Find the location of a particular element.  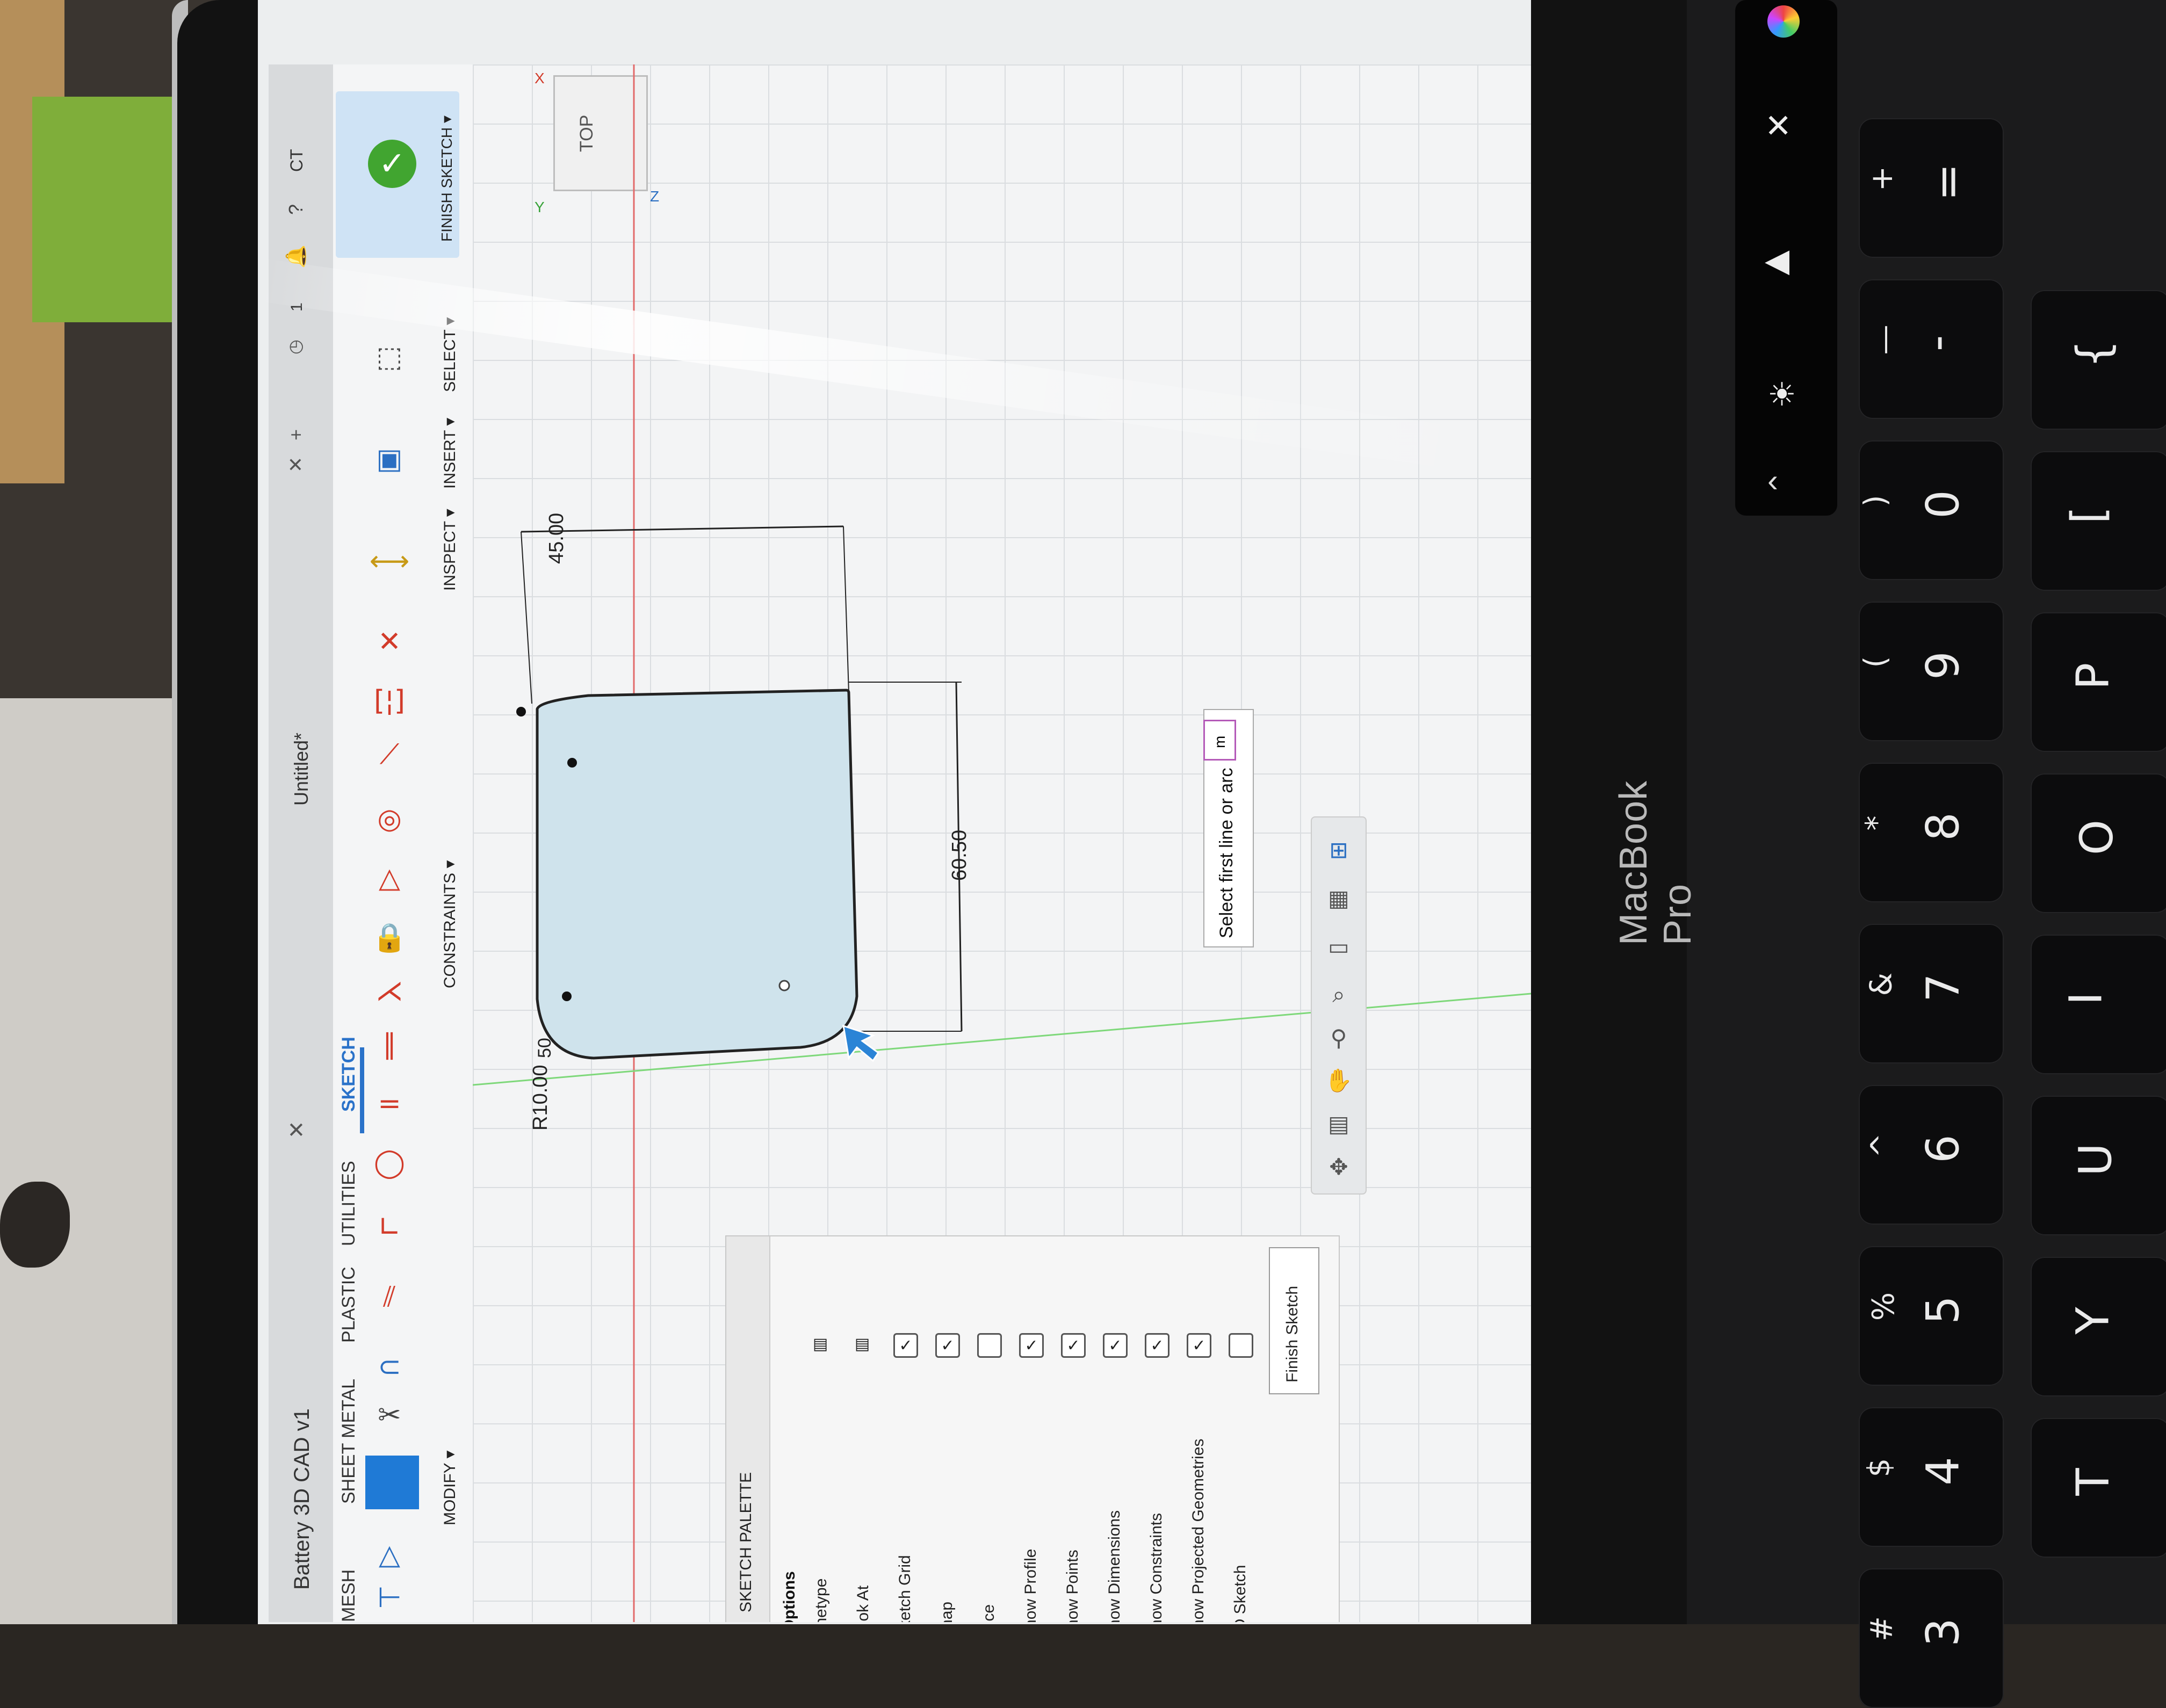

palette-row-label: Look At is located at coordinates (863, 1603).